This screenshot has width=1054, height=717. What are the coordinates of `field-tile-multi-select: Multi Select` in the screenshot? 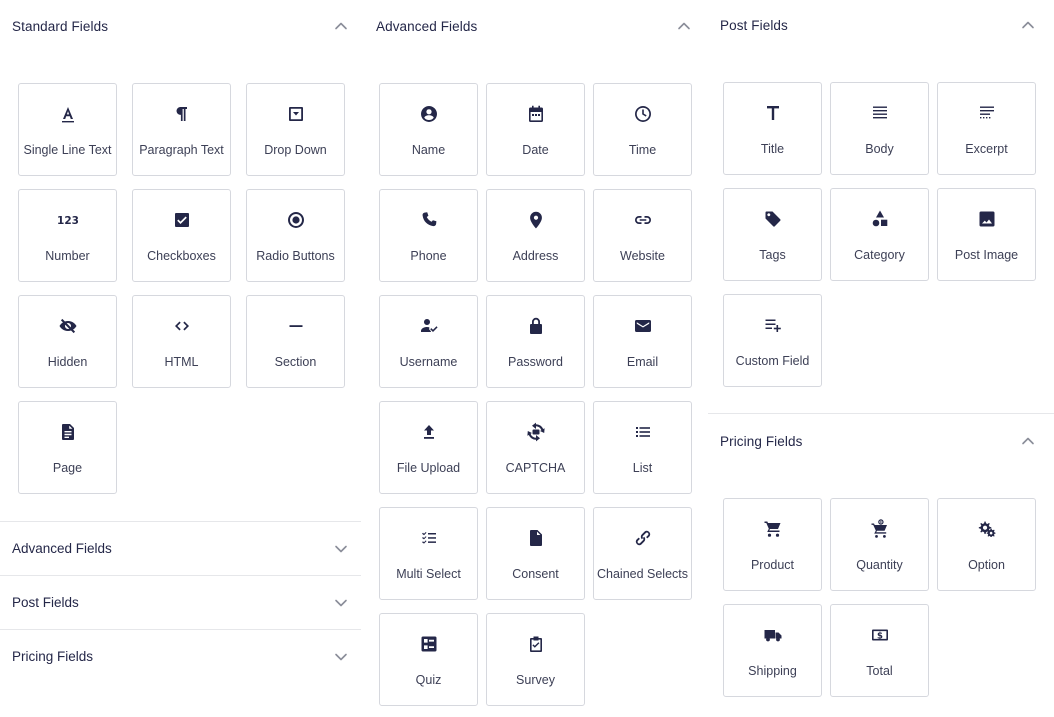 It's located at (428, 553).